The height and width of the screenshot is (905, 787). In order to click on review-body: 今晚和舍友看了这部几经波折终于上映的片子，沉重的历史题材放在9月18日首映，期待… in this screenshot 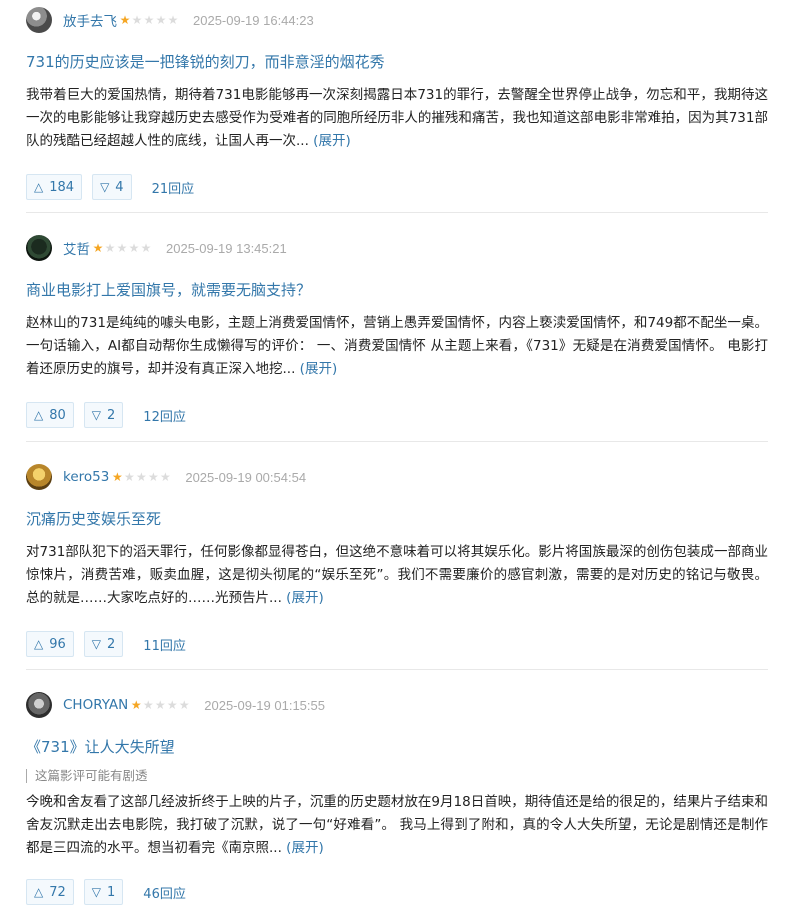, I will do `click(397, 825)`.